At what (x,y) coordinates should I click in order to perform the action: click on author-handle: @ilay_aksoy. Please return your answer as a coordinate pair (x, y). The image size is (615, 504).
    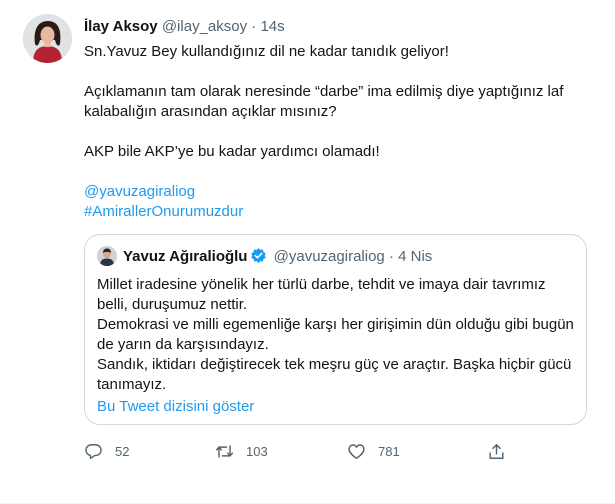
    Looking at the image, I should click on (204, 26).